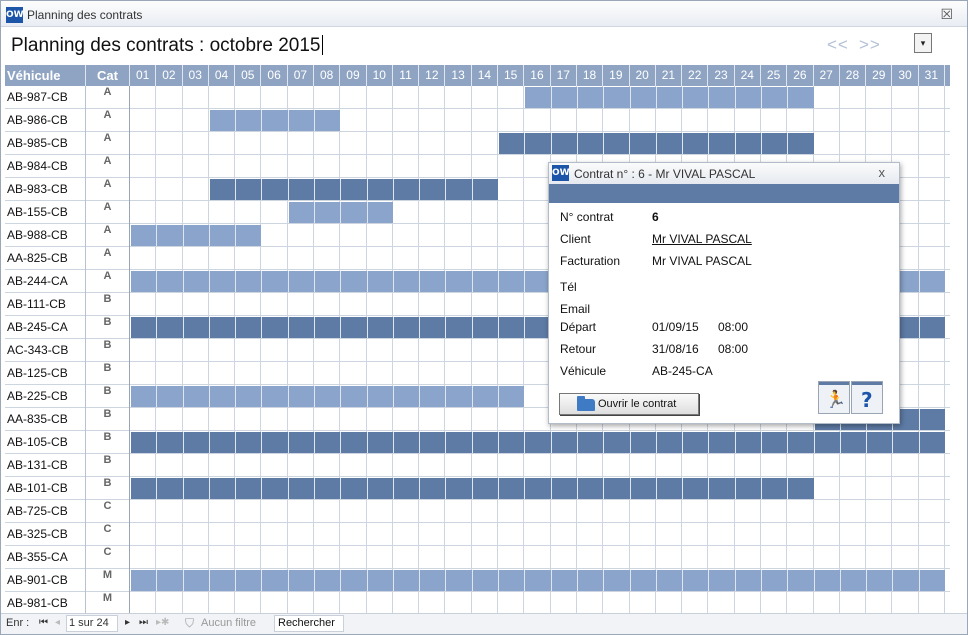 The width and height of the screenshot is (968, 635). I want to click on cat-column-header: Cat, so click(108, 75).